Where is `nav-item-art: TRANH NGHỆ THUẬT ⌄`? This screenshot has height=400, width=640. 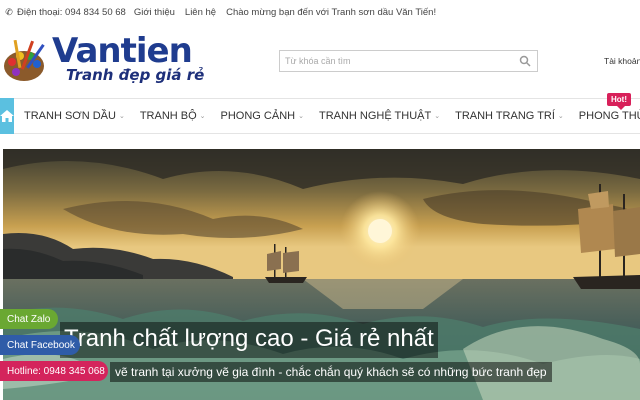
nav-item-art: TRANH NGHỆ THUẬT ⌄ is located at coordinates (379, 116).